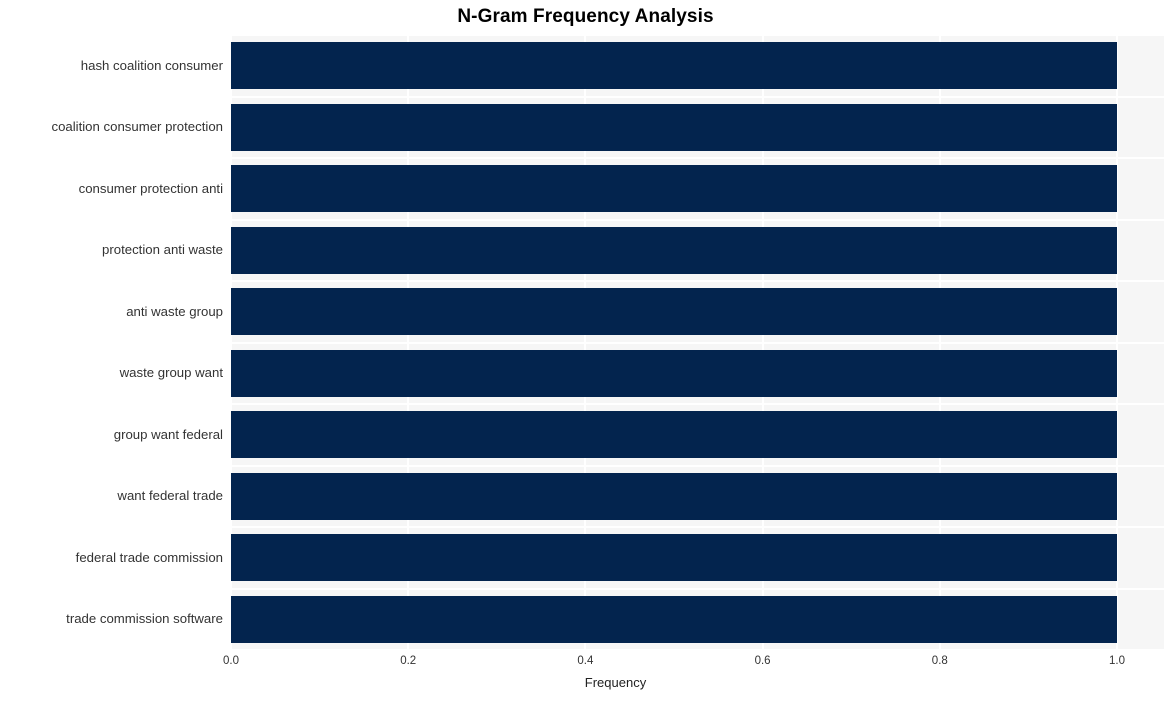 The width and height of the screenshot is (1171, 701). I want to click on y-axis-tick-label: want federal trade, so click(170, 496).